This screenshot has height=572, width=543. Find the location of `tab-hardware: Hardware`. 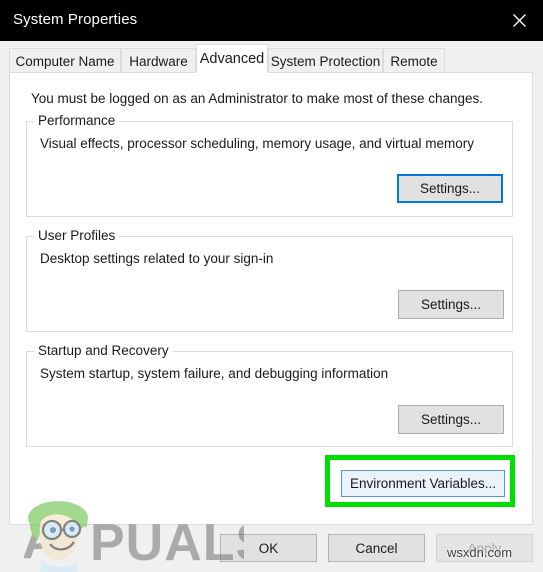

tab-hardware: Hardware is located at coordinates (158, 60).